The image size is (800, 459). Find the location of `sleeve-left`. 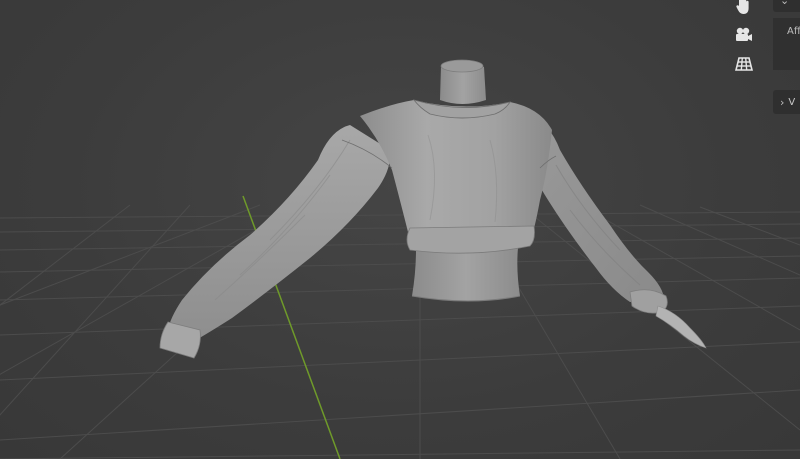

sleeve-left is located at coordinates (279, 232).